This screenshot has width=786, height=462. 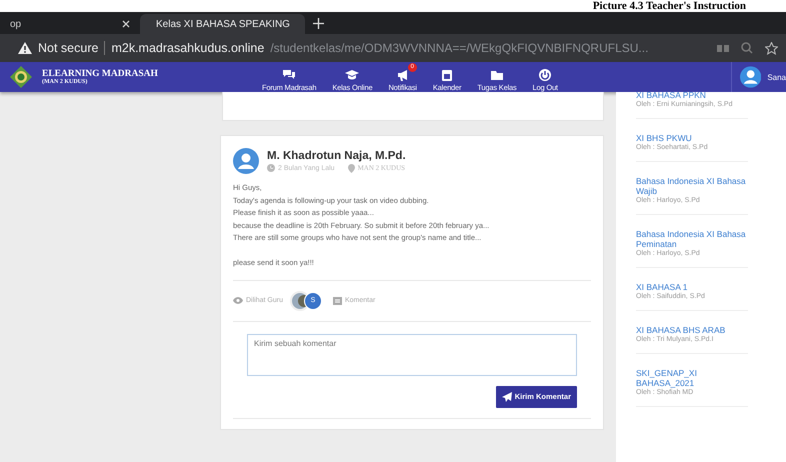 I want to click on madrasah-logo-icon, so click(x=21, y=77).